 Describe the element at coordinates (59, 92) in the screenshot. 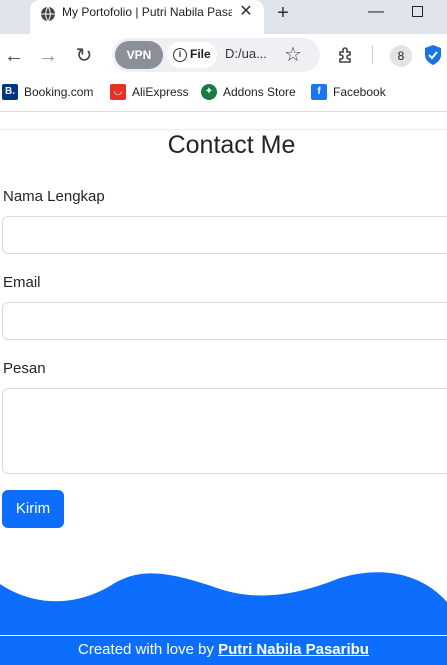

I see `bookmark-label: Booking.com` at that location.